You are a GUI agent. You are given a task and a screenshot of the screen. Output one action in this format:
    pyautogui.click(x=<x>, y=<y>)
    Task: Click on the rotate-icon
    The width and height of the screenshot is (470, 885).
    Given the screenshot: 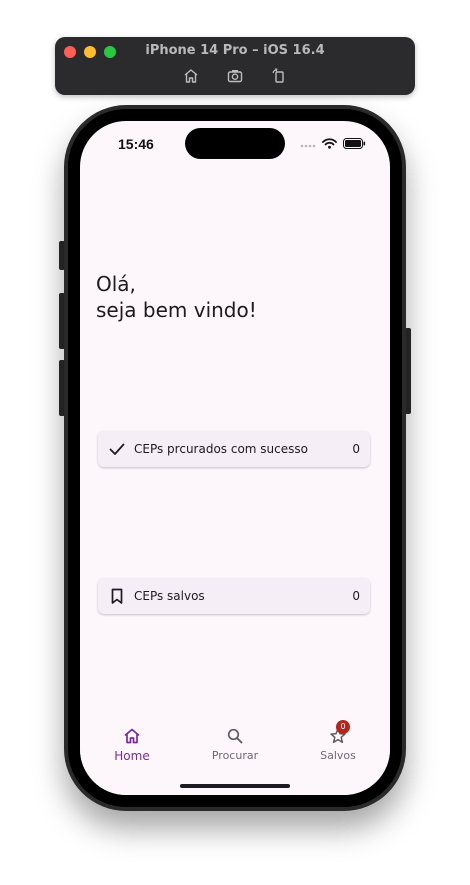 What is the action you would take?
    pyautogui.click(x=279, y=76)
    